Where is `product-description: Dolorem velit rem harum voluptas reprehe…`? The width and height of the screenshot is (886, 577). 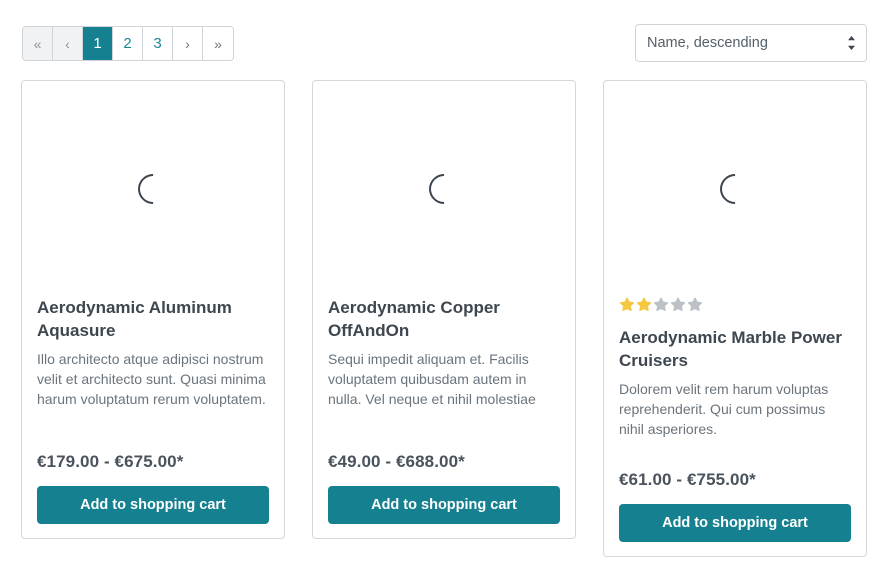 product-description: Dolorem velit rem harum voluptas reprehe… is located at coordinates (724, 409).